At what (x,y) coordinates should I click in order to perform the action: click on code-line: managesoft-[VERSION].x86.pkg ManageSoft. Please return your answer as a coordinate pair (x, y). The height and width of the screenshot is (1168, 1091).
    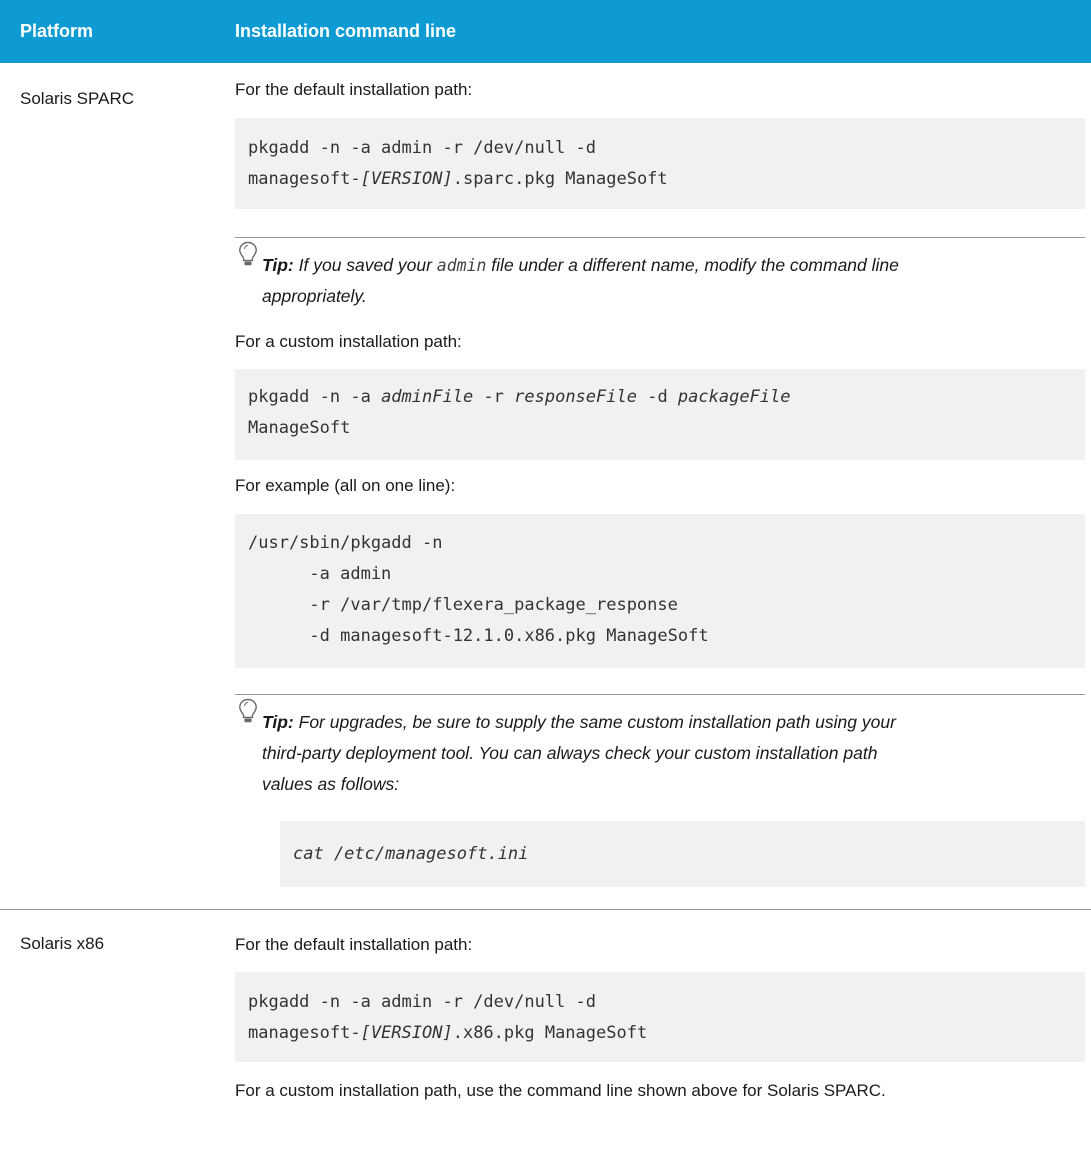
    Looking at the image, I should click on (448, 1033).